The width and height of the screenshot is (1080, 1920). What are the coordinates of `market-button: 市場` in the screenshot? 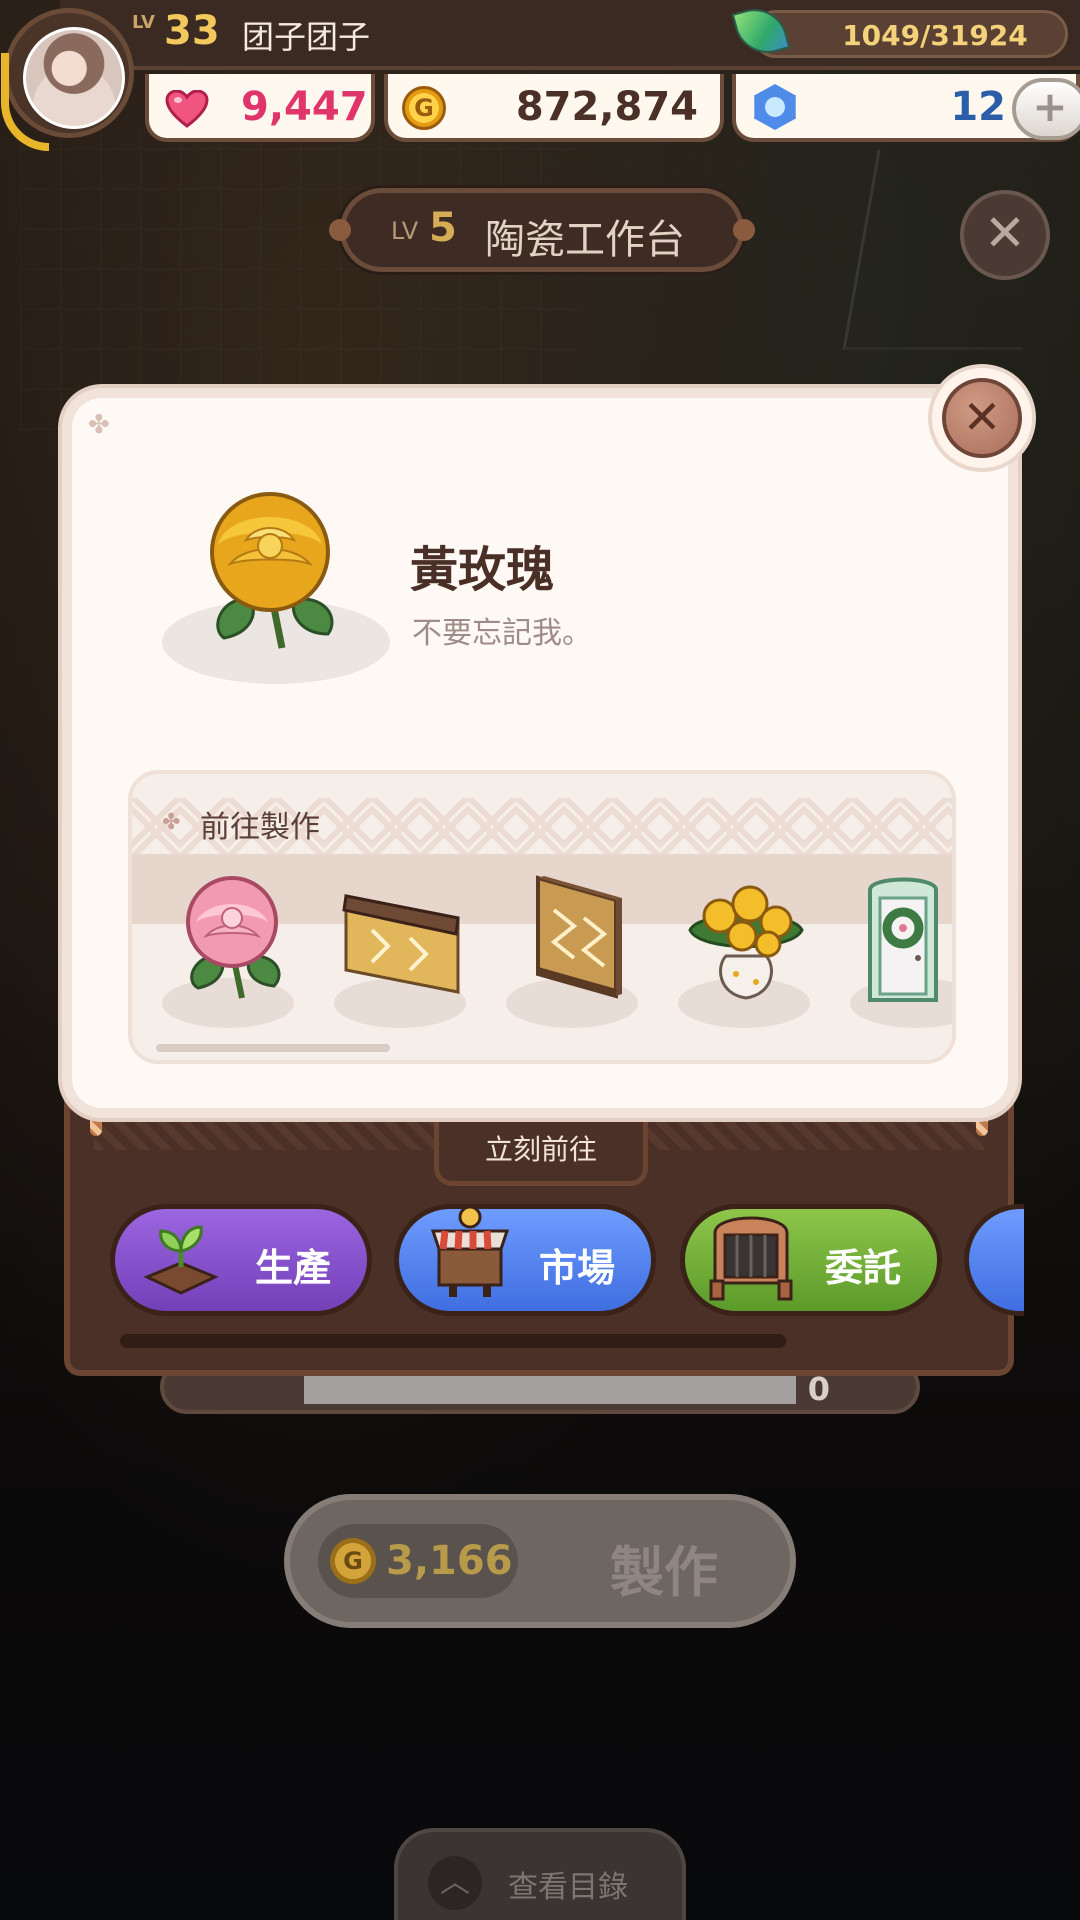 It's located at (525, 1260).